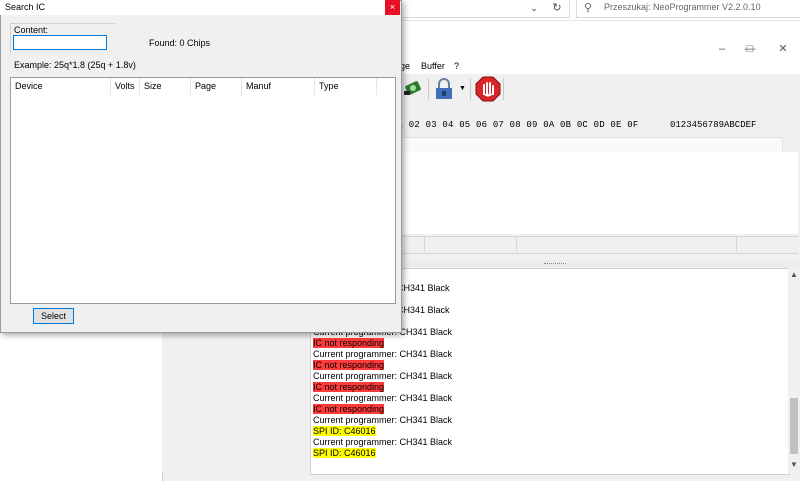 The image size is (800, 481). I want to click on col-size: Size, so click(165, 86).